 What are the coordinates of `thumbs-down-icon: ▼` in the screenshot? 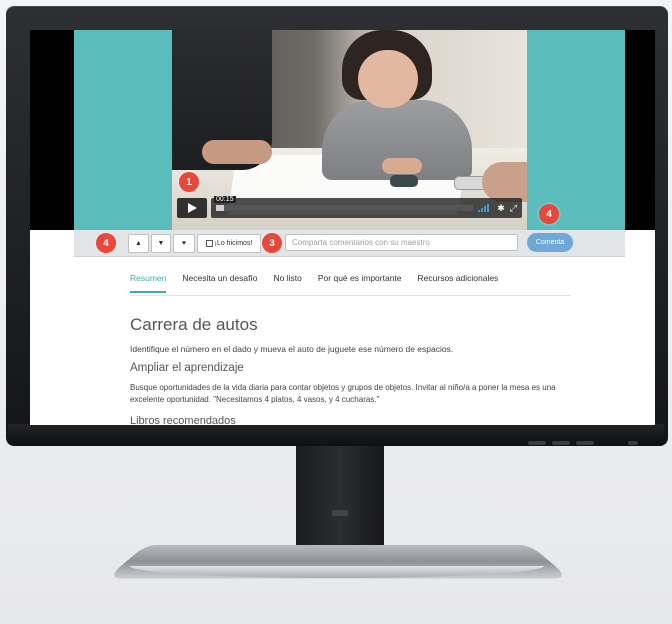 It's located at (161, 243).